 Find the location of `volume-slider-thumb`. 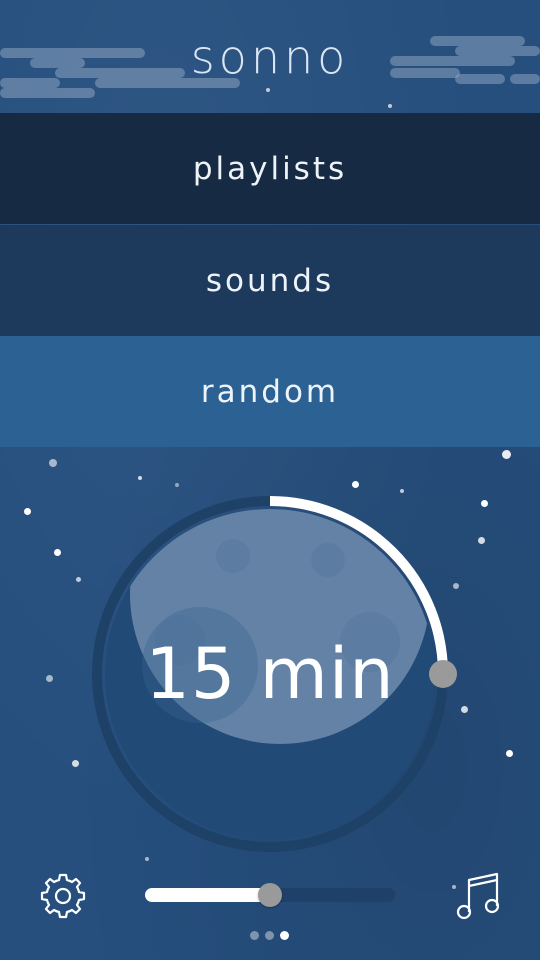

volume-slider-thumb is located at coordinates (270, 895).